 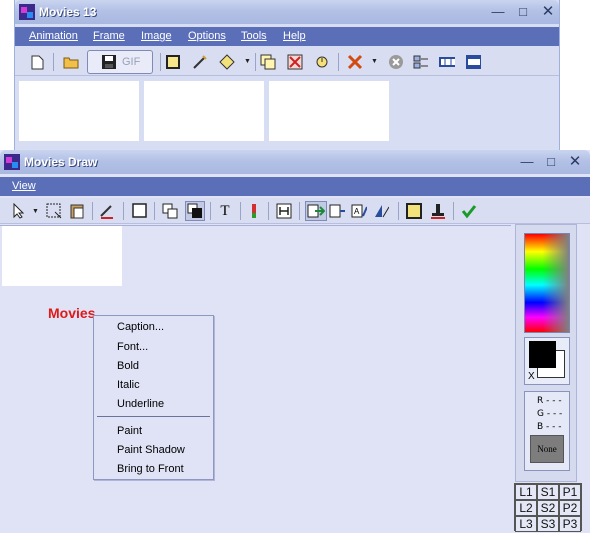 What do you see at coordinates (396, 62) in the screenshot?
I see `stop-icon` at bounding box center [396, 62].